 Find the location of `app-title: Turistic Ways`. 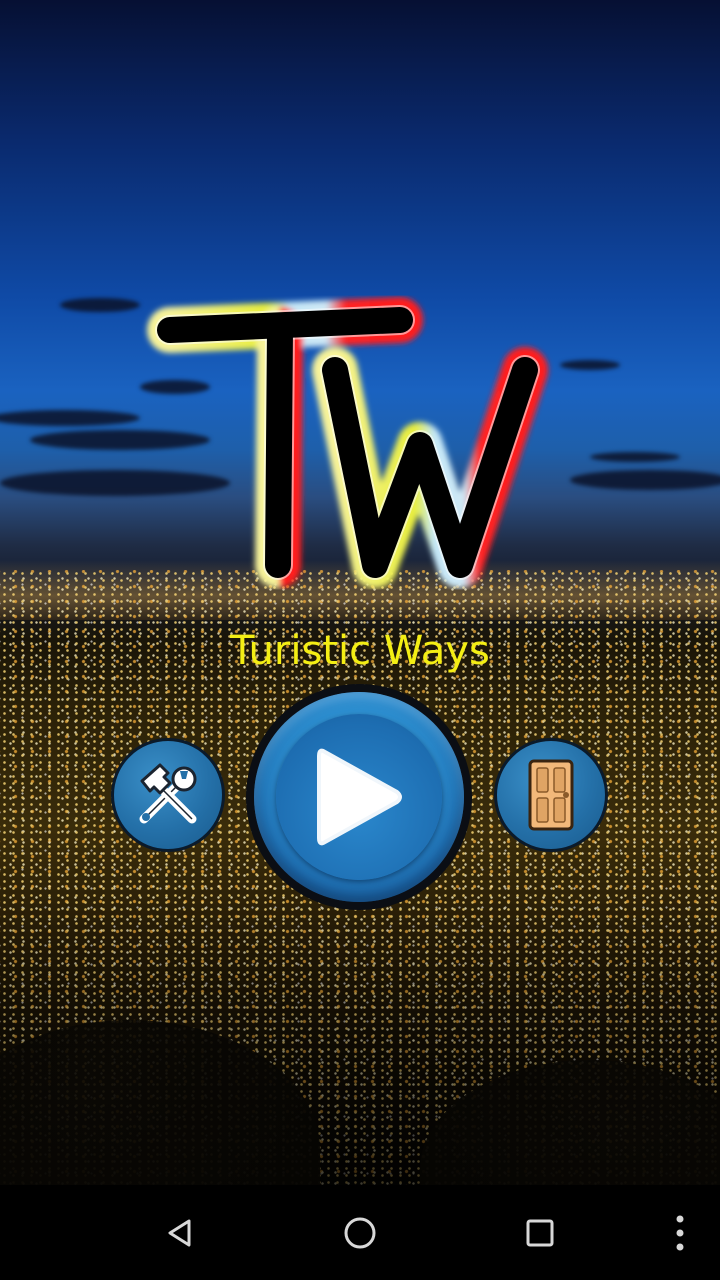

app-title: Turistic Ways is located at coordinates (360, 651).